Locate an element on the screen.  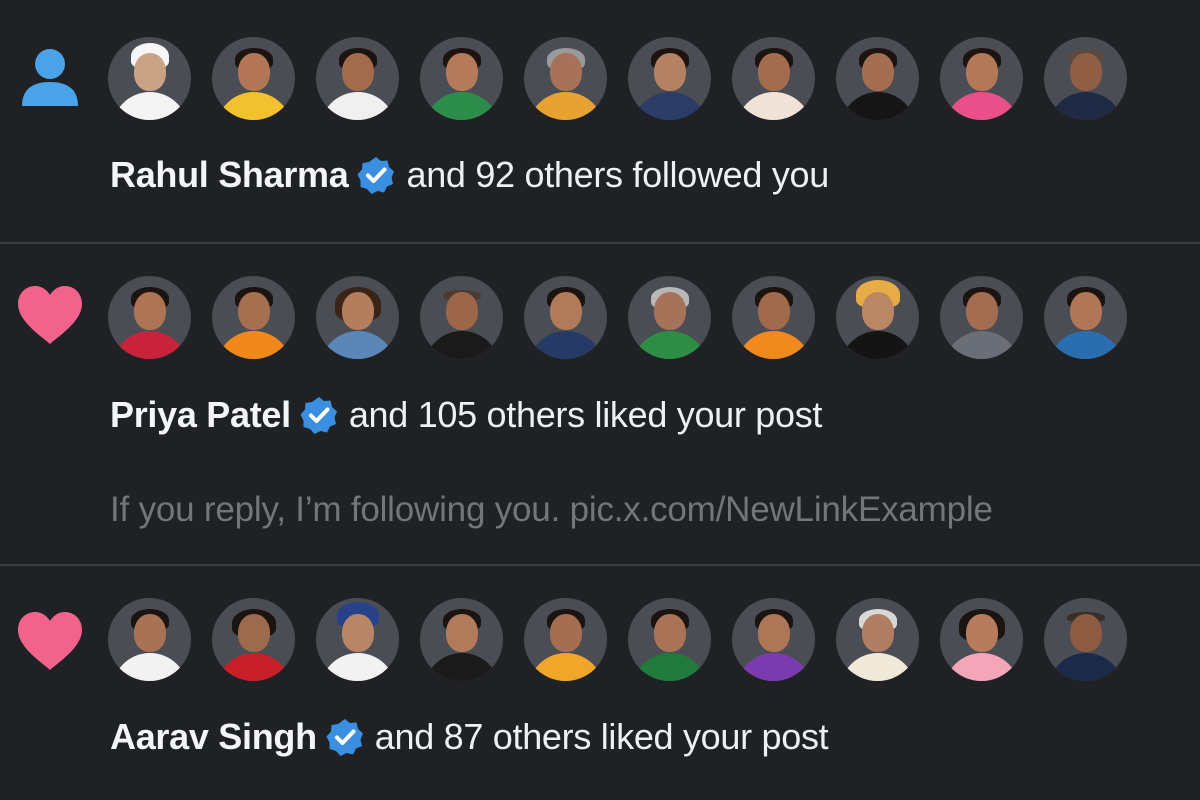
actor-name: Priya Patel is located at coordinates (200, 415).